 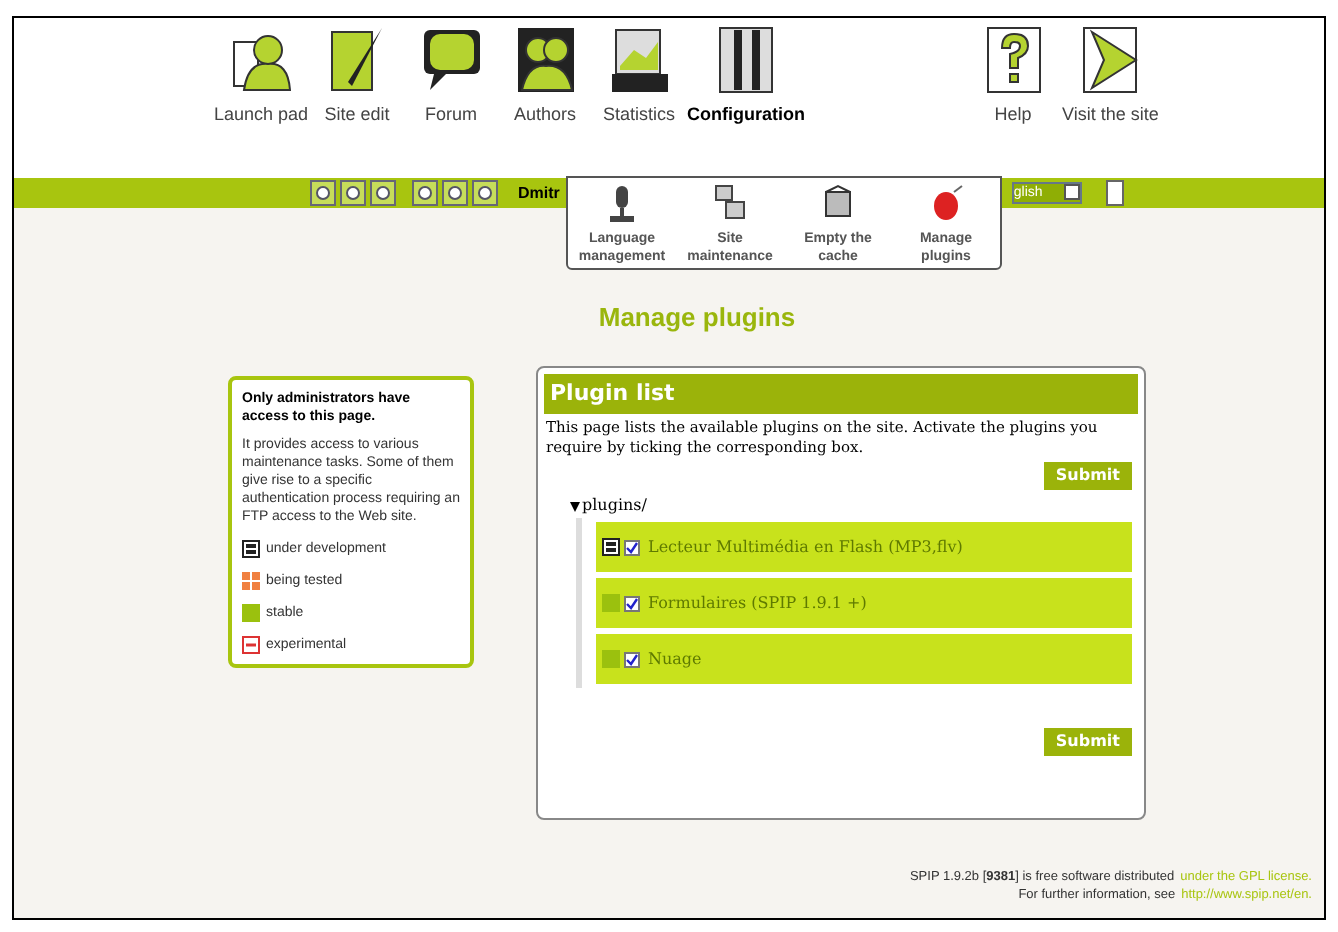 What do you see at coordinates (251, 580) in the screenshot?
I see `being-tested-icon` at bounding box center [251, 580].